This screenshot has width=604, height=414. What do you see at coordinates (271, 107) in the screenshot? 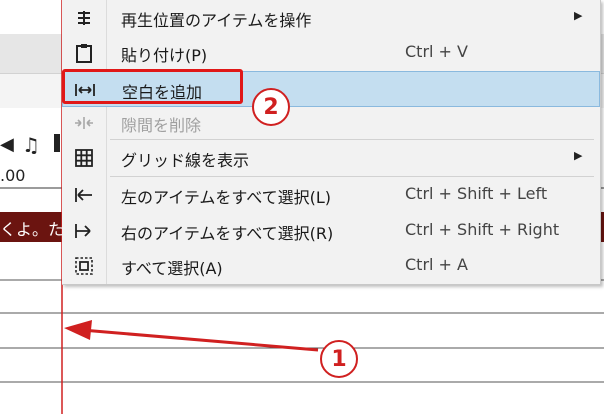
I see `callout-2: 2` at bounding box center [271, 107].